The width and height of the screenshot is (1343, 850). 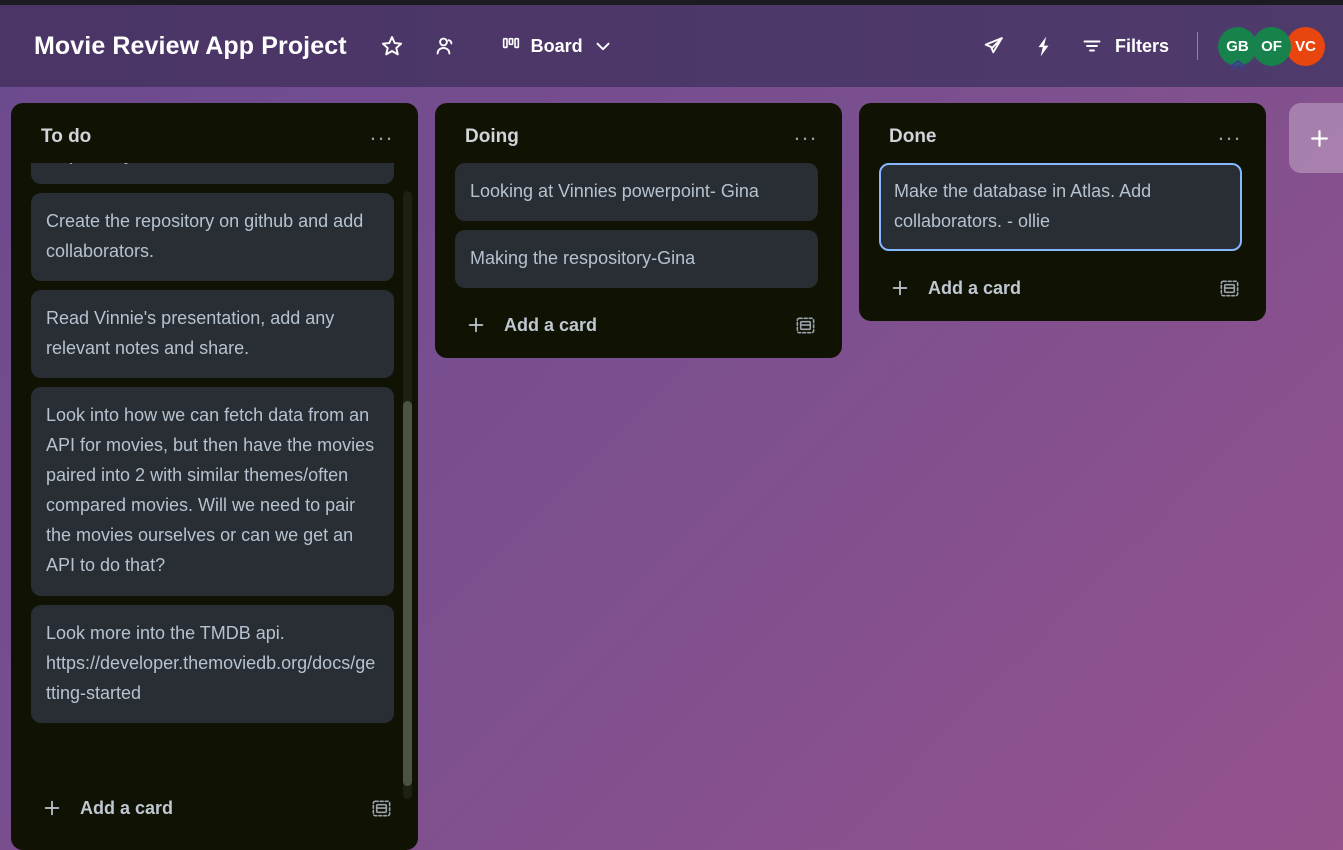 I want to click on avatar-initials: VC, so click(x=1305, y=46).